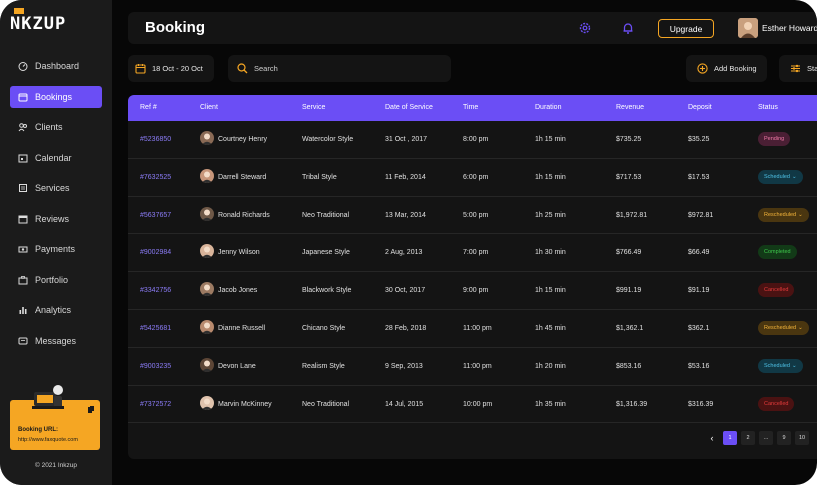 This screenshot has height=485, width=817. I want to click on user-name: Esther Howard, so click(789, 28).